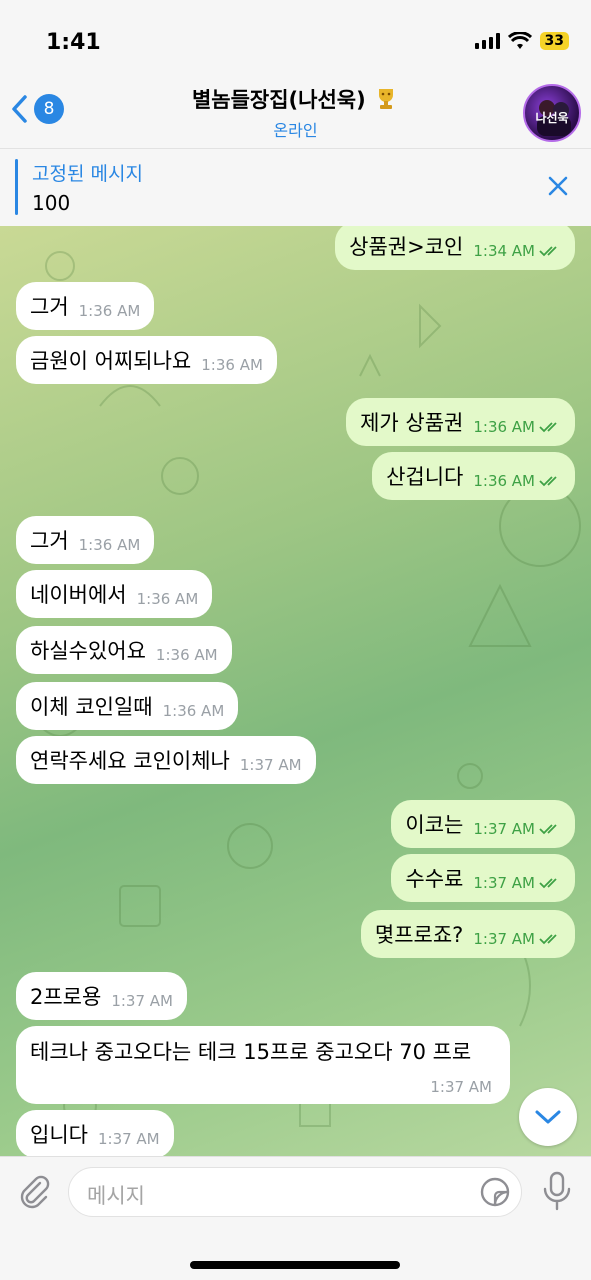 The width and height of the screenshot is (591, 1280). I want to click on message-text: 이체 코인일때, so click(91, 707).